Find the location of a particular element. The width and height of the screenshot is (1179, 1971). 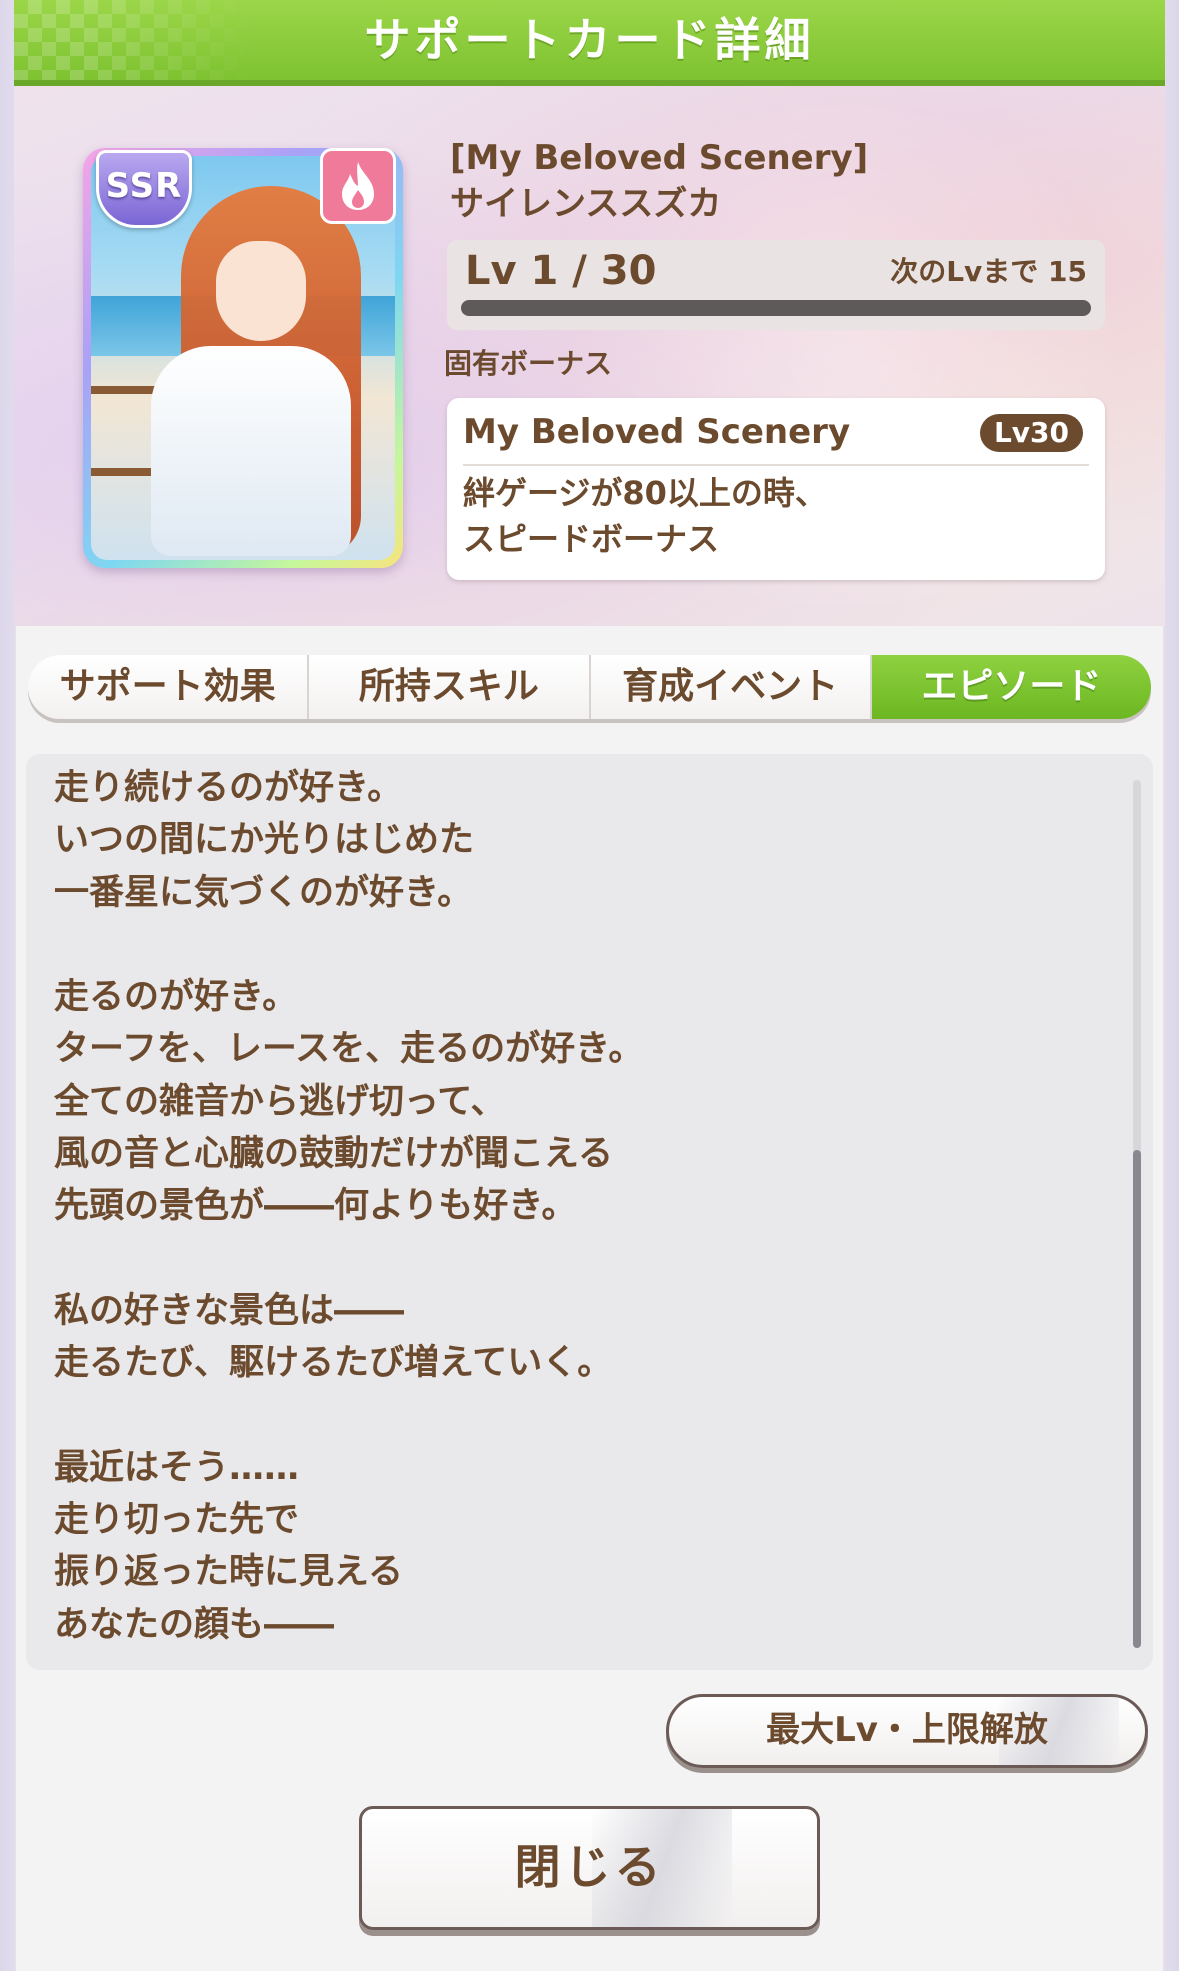

max-level-button-label: 最大Lv・上限解放 is located at coordinates (907, 1730).